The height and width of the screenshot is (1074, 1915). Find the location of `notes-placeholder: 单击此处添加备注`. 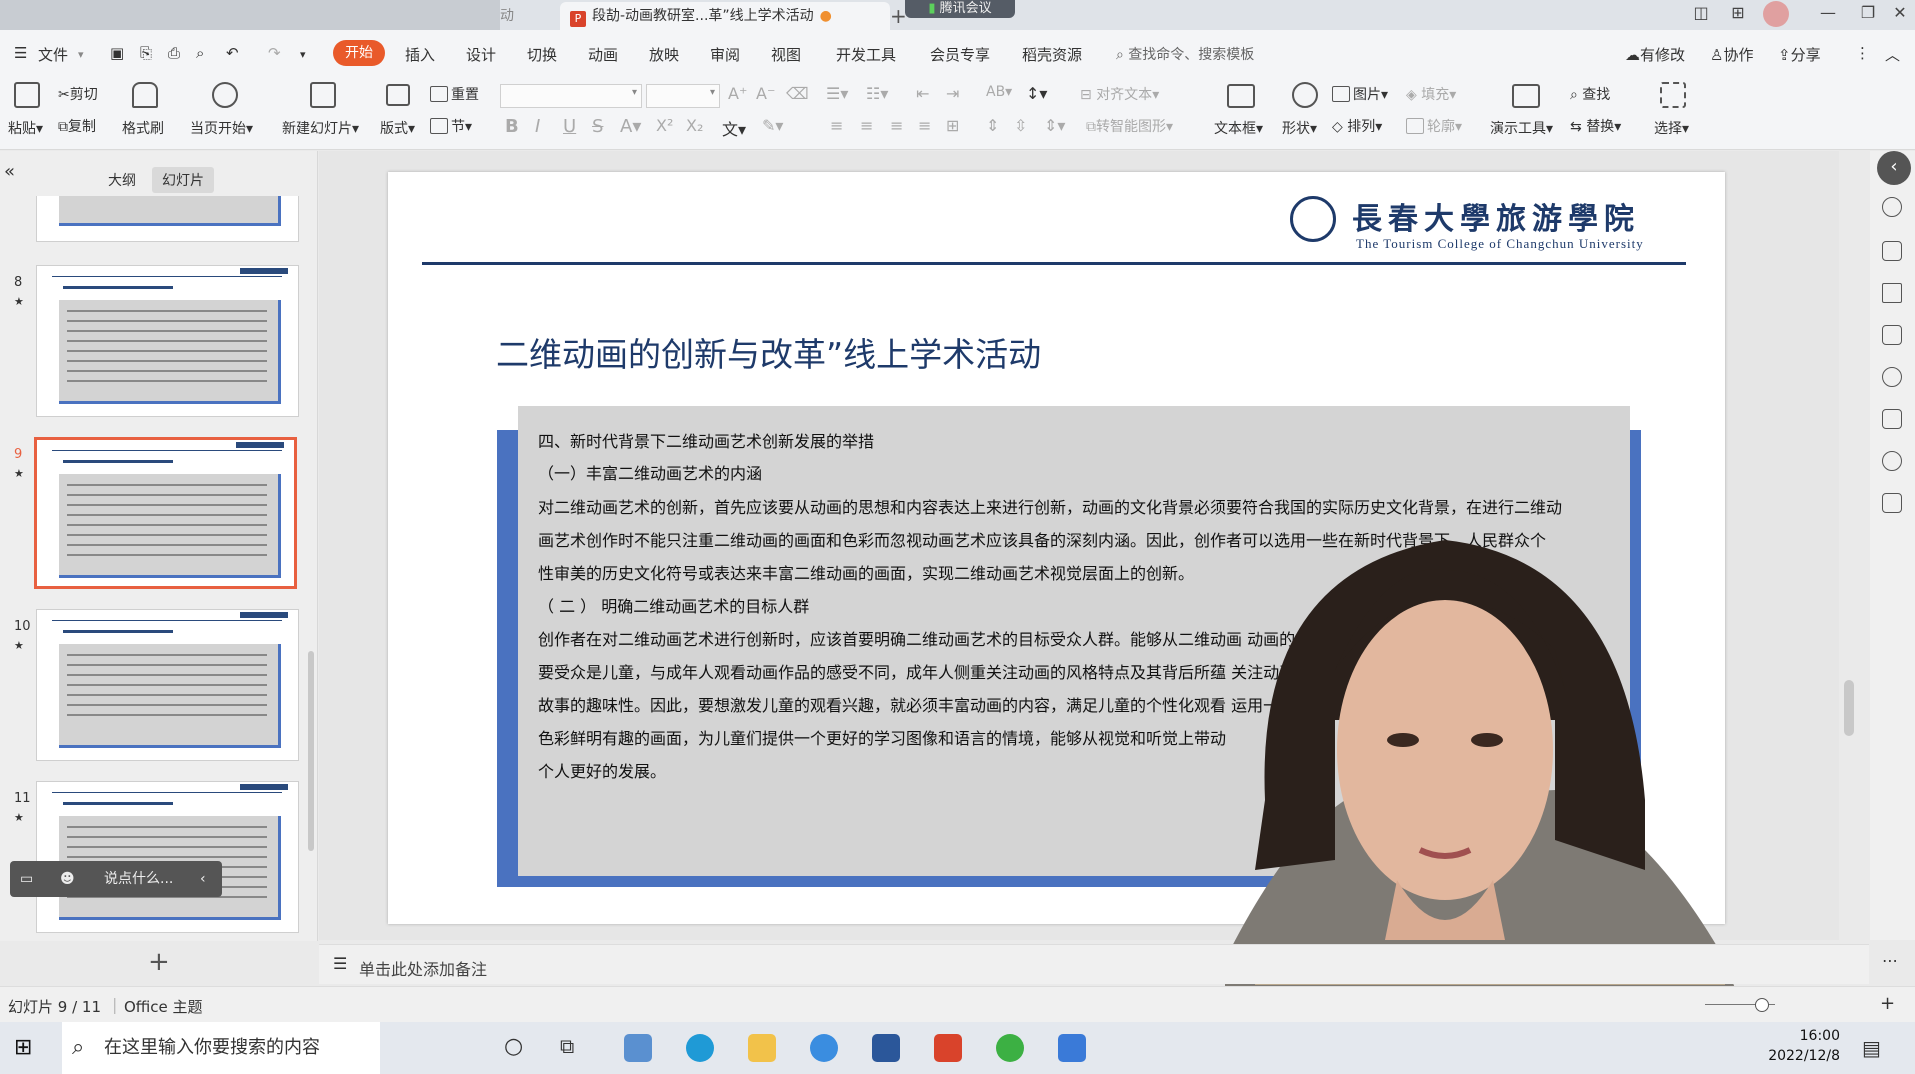

notes-placeholder: 单击此处添加备注 is located at coordinates (423, 968).